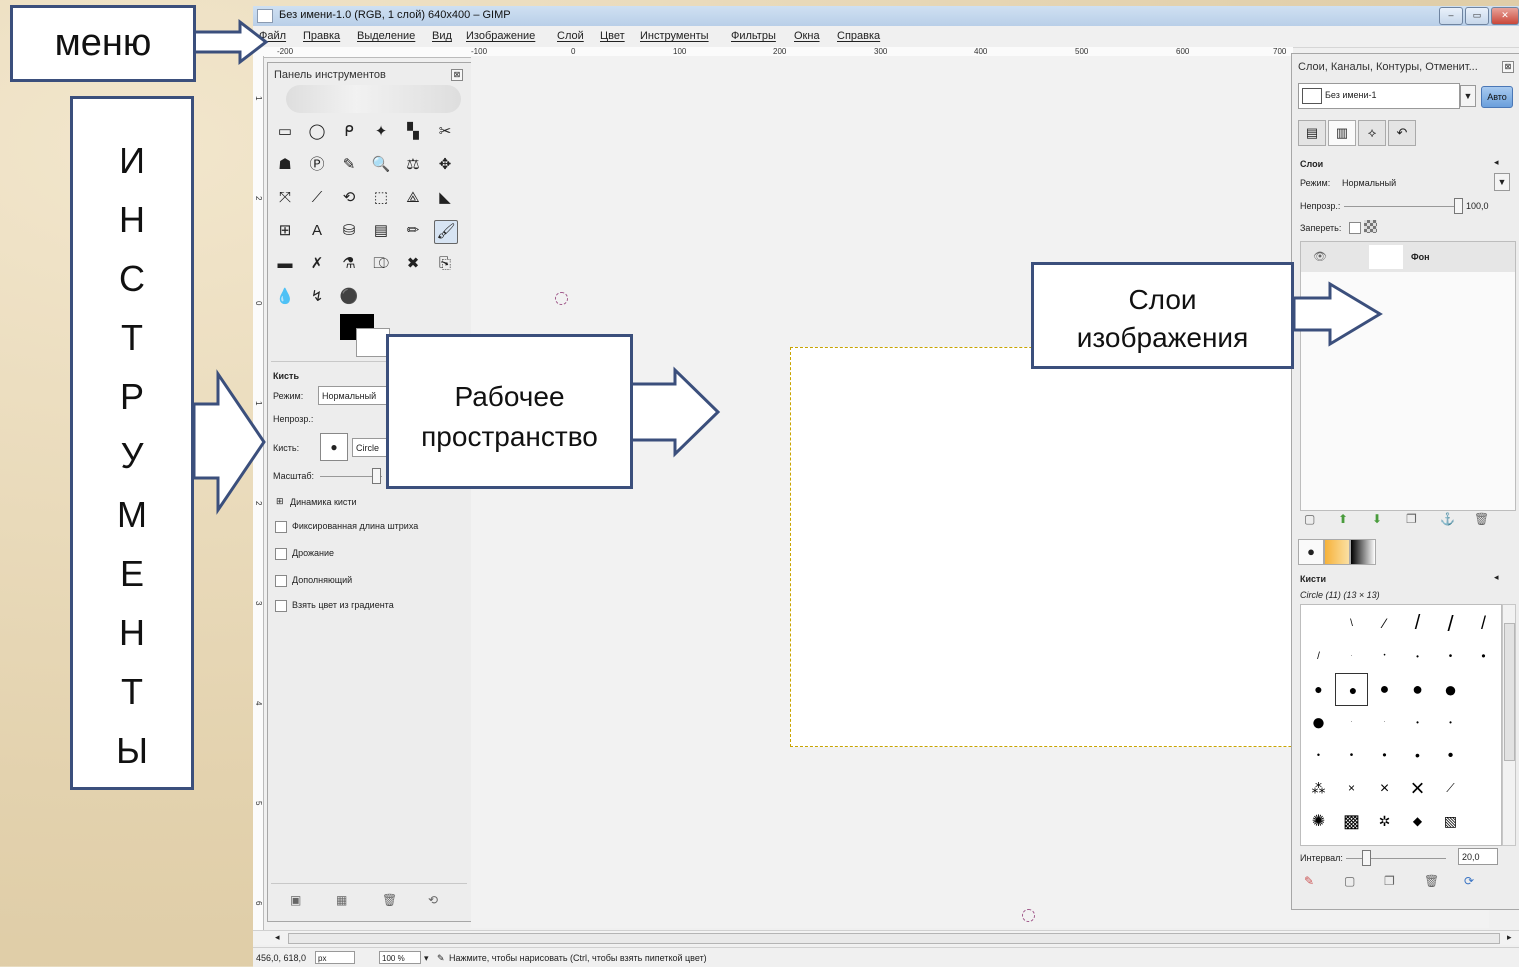 This screenshot has width=1519, height=967. What do you see at coordinates (281, 606) in the screenshot?
I see `use-gradient-checkbox` at bounding box center [281, 606].